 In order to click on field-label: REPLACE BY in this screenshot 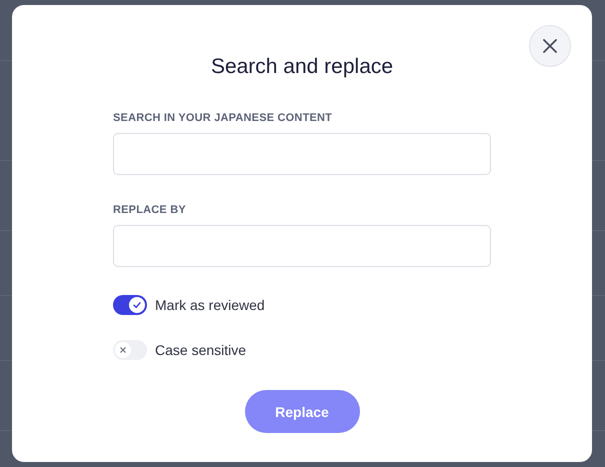, I will do `click(150, 210)`.